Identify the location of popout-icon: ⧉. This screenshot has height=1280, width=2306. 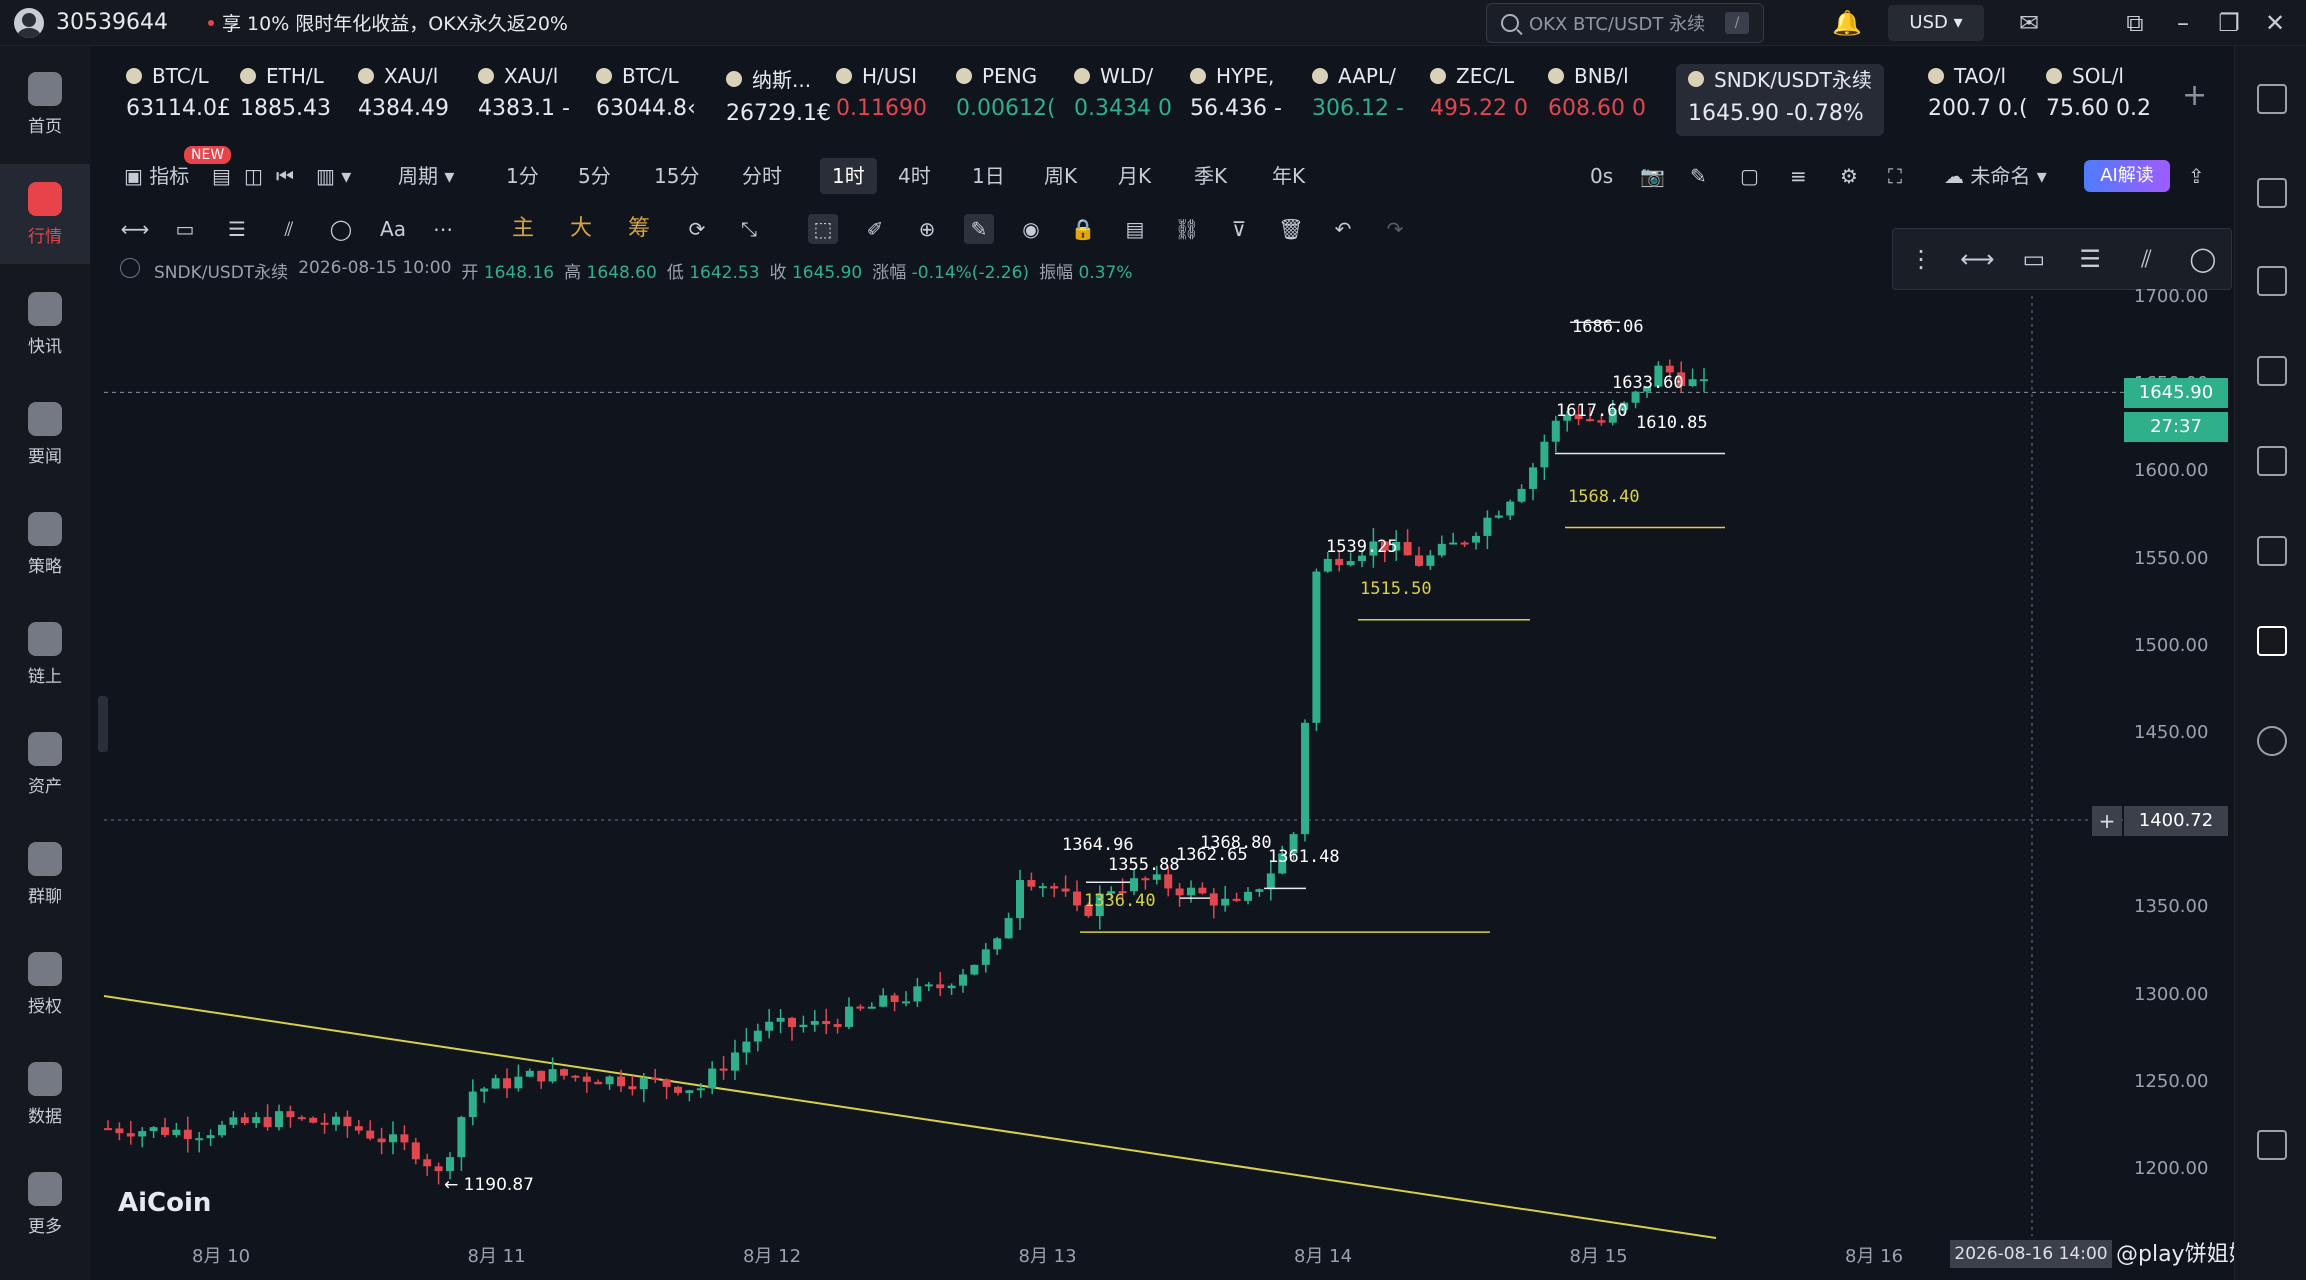
(2135, 23).